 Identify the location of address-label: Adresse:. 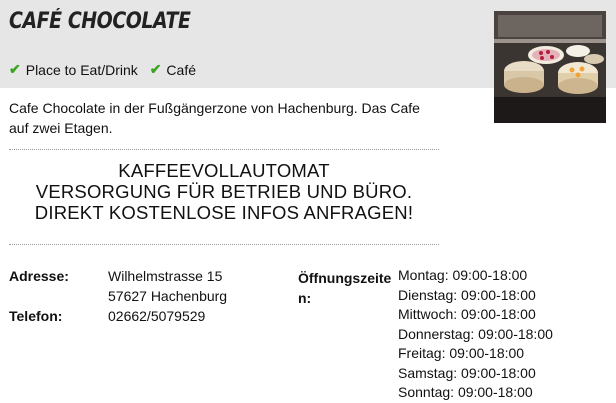
(39, 276).